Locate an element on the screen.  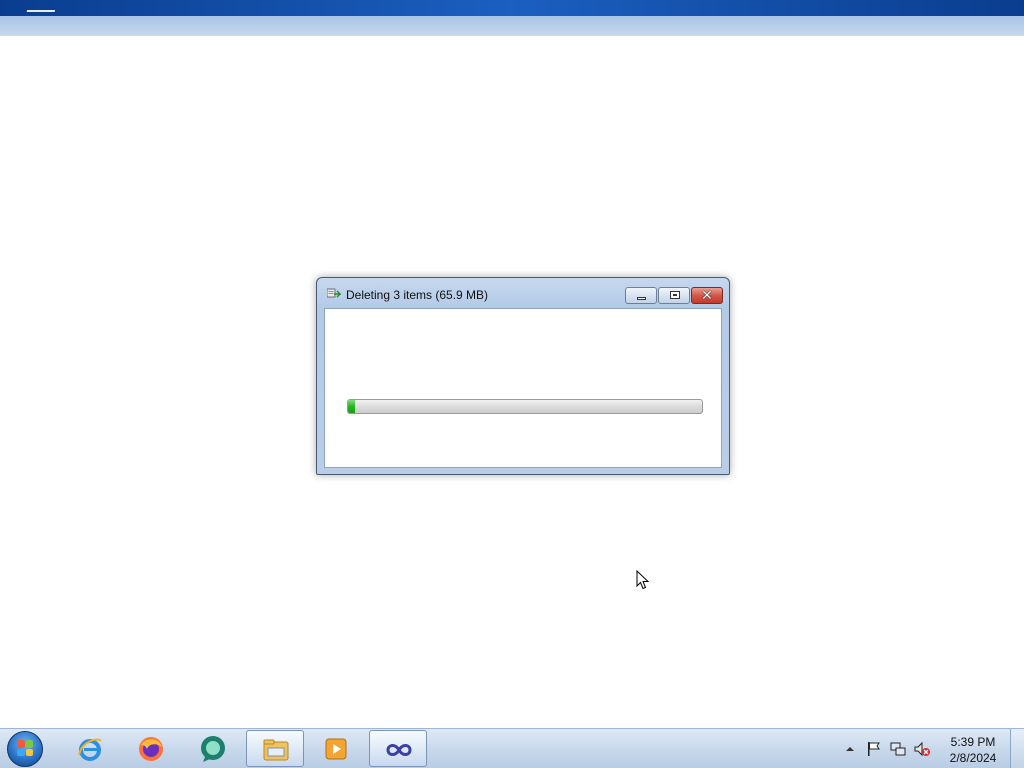
desktop-top-band-light is located at coordinates (512, 26).